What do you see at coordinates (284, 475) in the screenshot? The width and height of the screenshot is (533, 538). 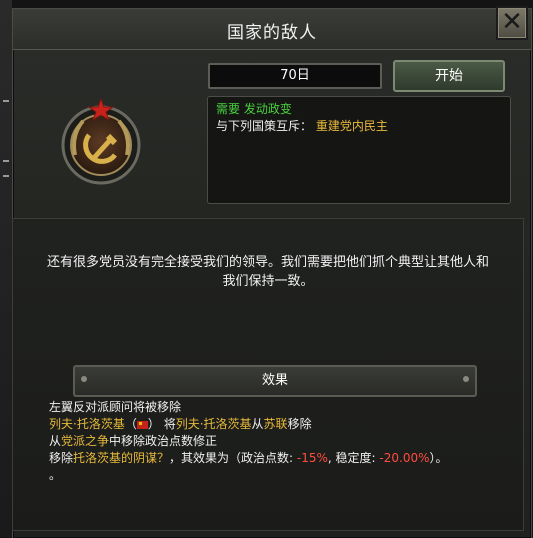 I see `effect-line: 。` at bounding box center [284, 475].